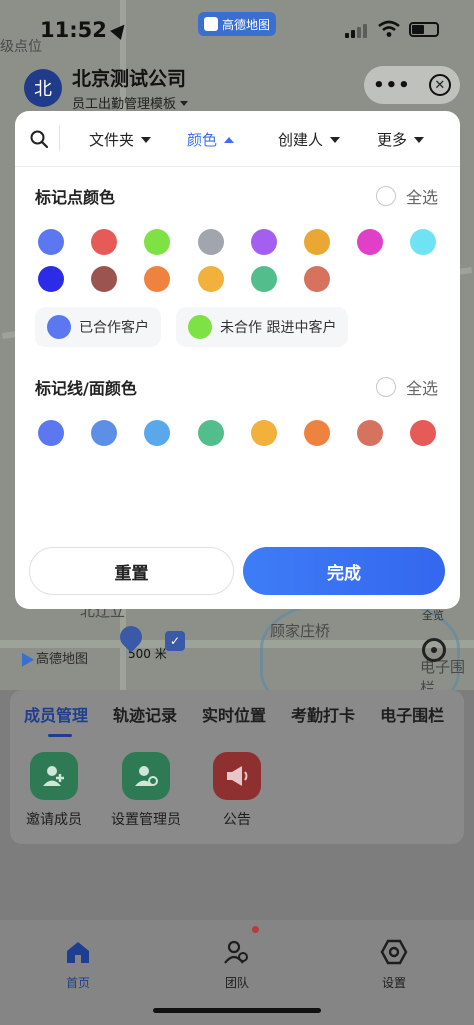 Image resolution: width=474 pixels, height=1025 pixels. Describe the element at coordinates (175, 641) in the screenshot. I see `map-check-pin-icon: ✓` at that location.